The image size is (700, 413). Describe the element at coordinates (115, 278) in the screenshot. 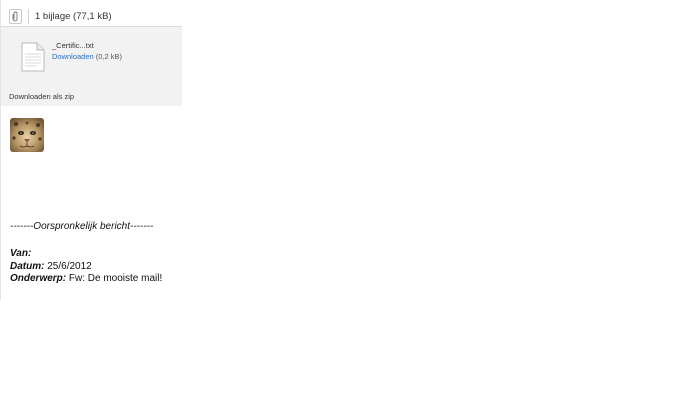

I see `subject-value: Fw: De mooiste mail!` at that location.